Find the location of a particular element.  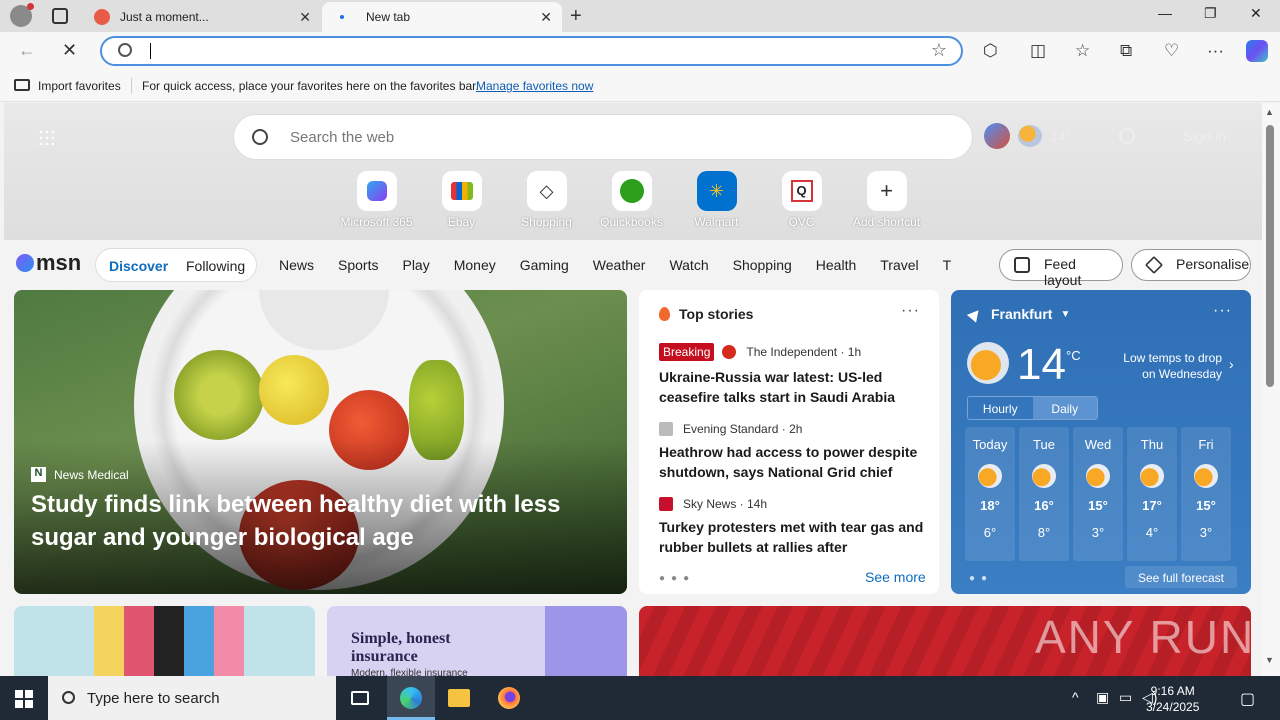

shortcut-ebay: Ebay is located at coordinates (461, 200).